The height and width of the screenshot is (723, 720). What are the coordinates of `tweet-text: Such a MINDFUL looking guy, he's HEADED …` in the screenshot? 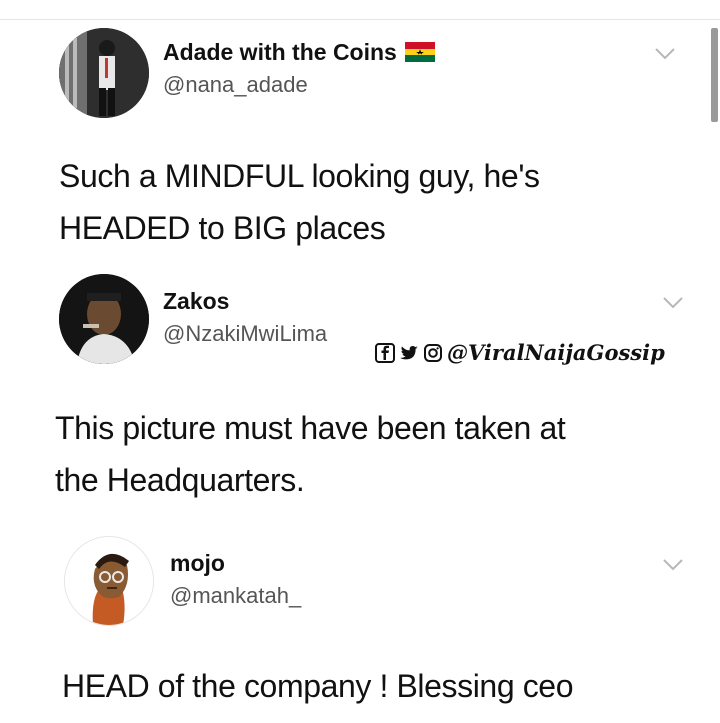 It's located at (299, 202).